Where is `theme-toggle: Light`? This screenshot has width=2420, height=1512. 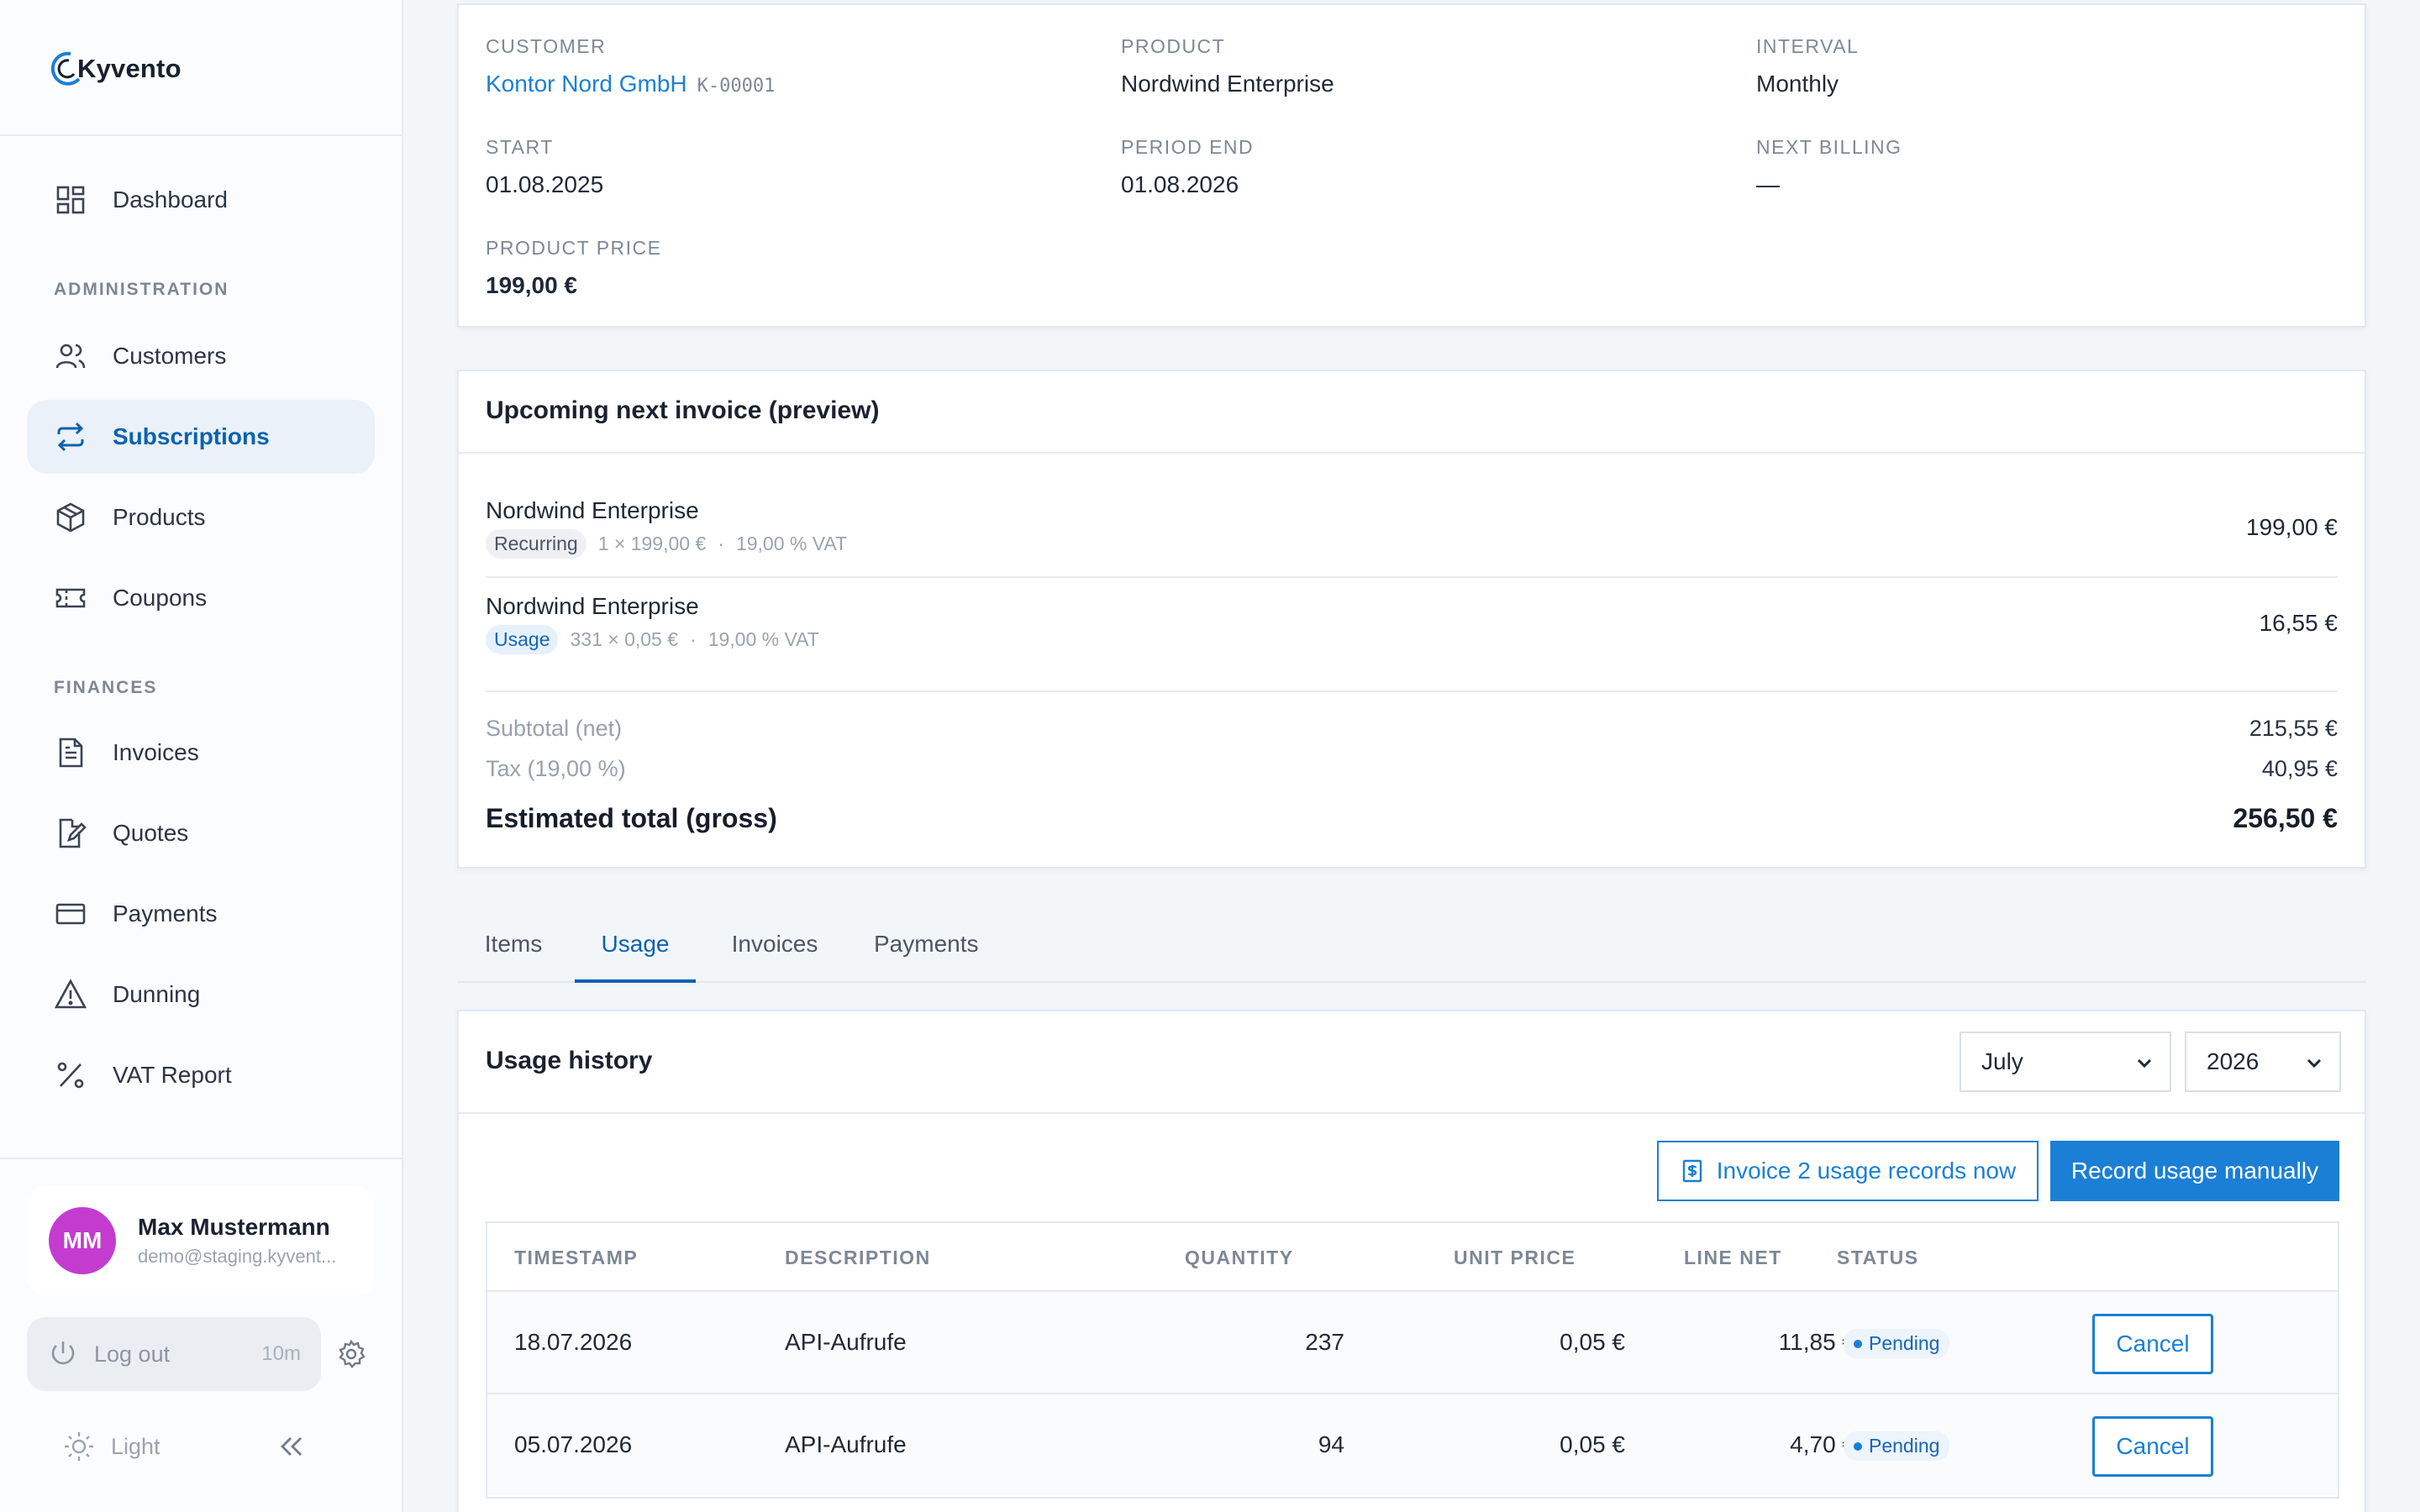
theme-toggle: Light is located at coordinates (111, 1446).